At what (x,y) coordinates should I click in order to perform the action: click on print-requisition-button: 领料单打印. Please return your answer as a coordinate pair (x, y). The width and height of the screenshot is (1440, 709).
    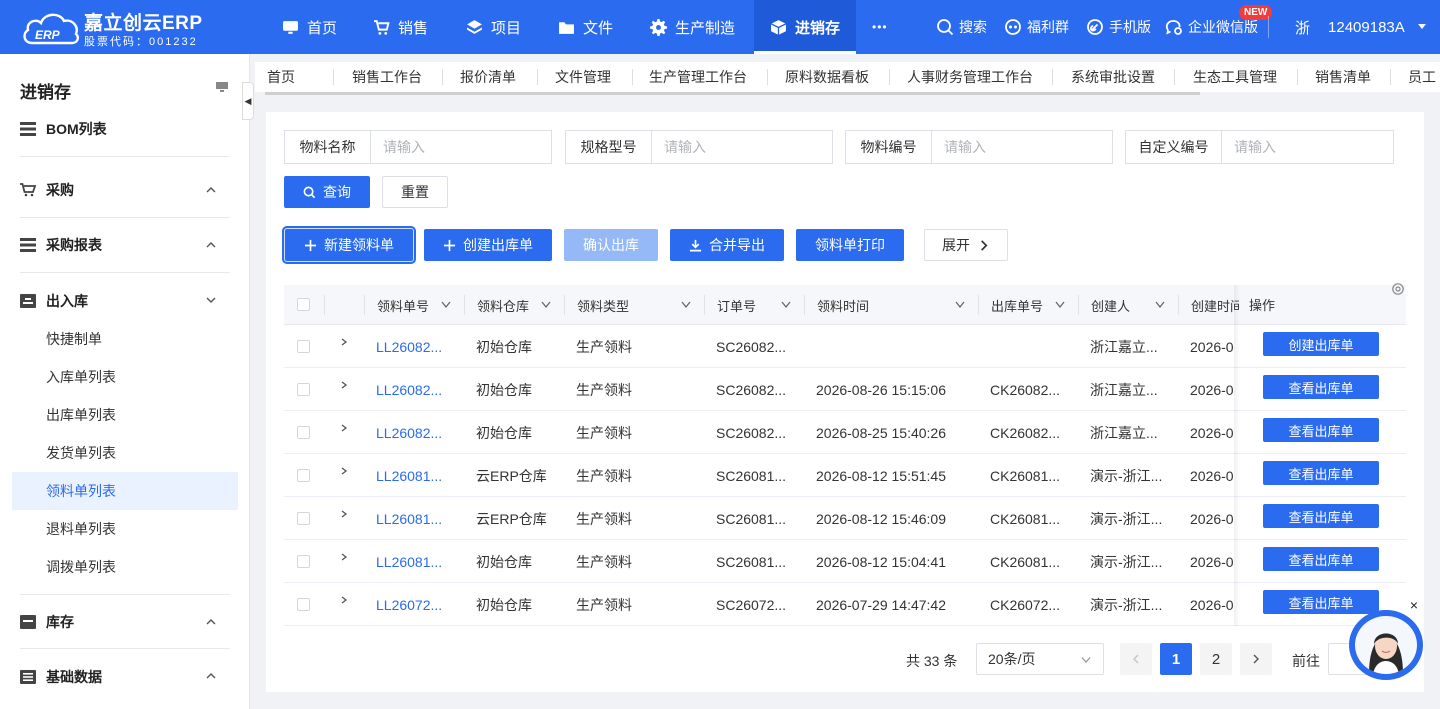
    Looking at the image, I should click on (850, 245).